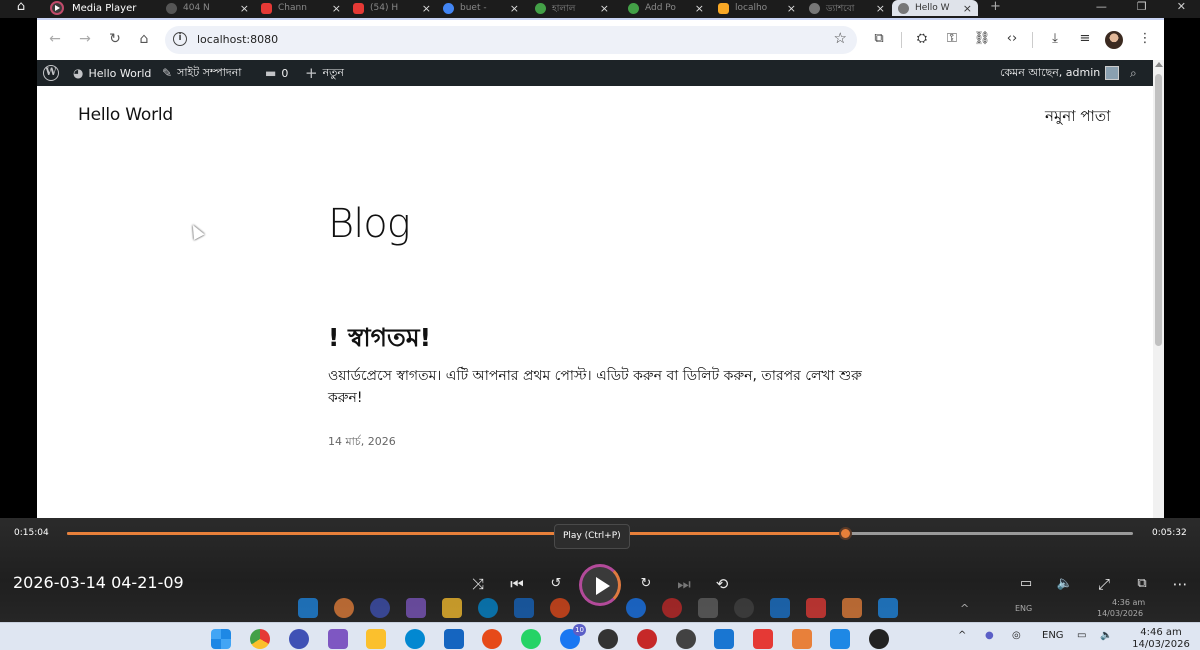  What do you see at coordinates (1078, 117) in the screenshot?
I see `nav-item-sample-page: নমুনা পাতা` at bounding box center [1078, 117].